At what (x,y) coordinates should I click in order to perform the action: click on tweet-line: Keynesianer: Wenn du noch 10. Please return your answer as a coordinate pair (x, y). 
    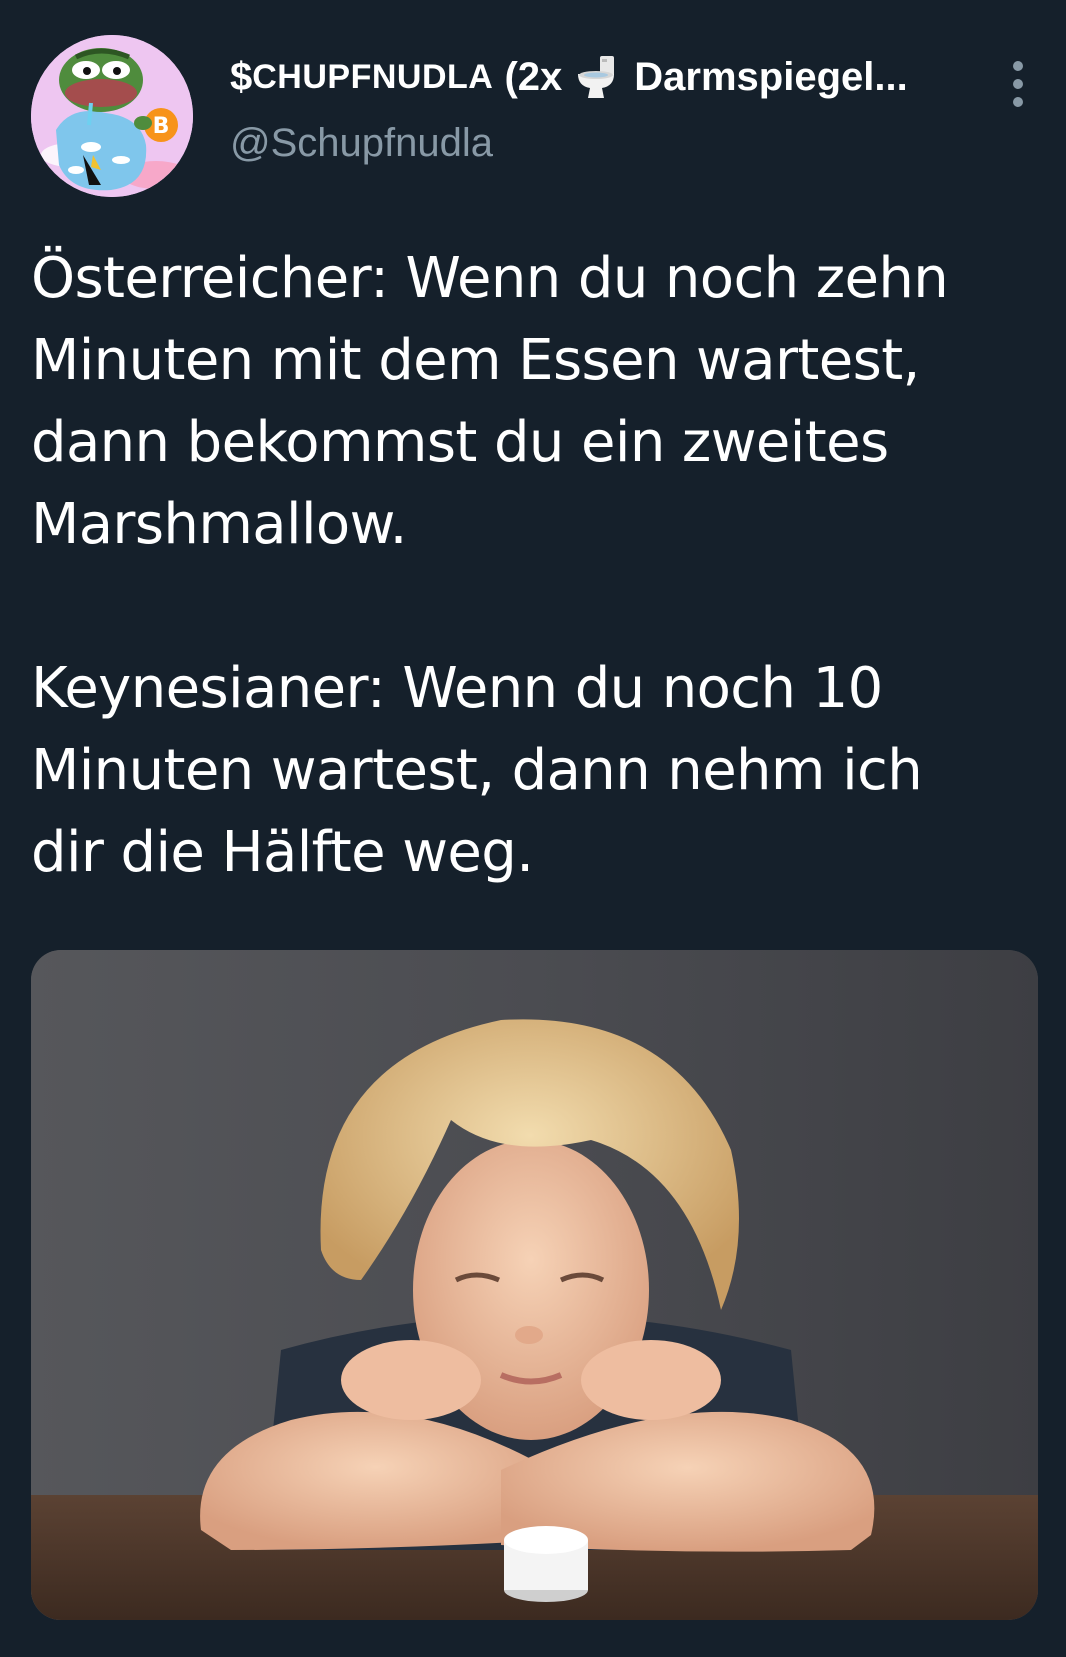
    Looking at the image, I should click on (457, 688).